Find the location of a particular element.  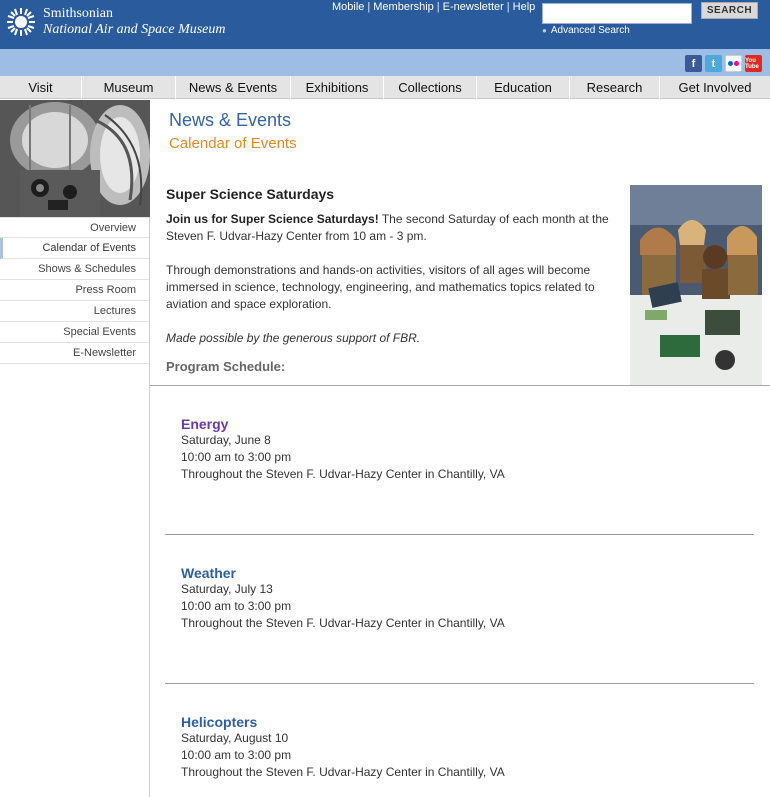

sidebar-item-calendar-of-events: Calendar of Events is located at coordinates (74, 248).